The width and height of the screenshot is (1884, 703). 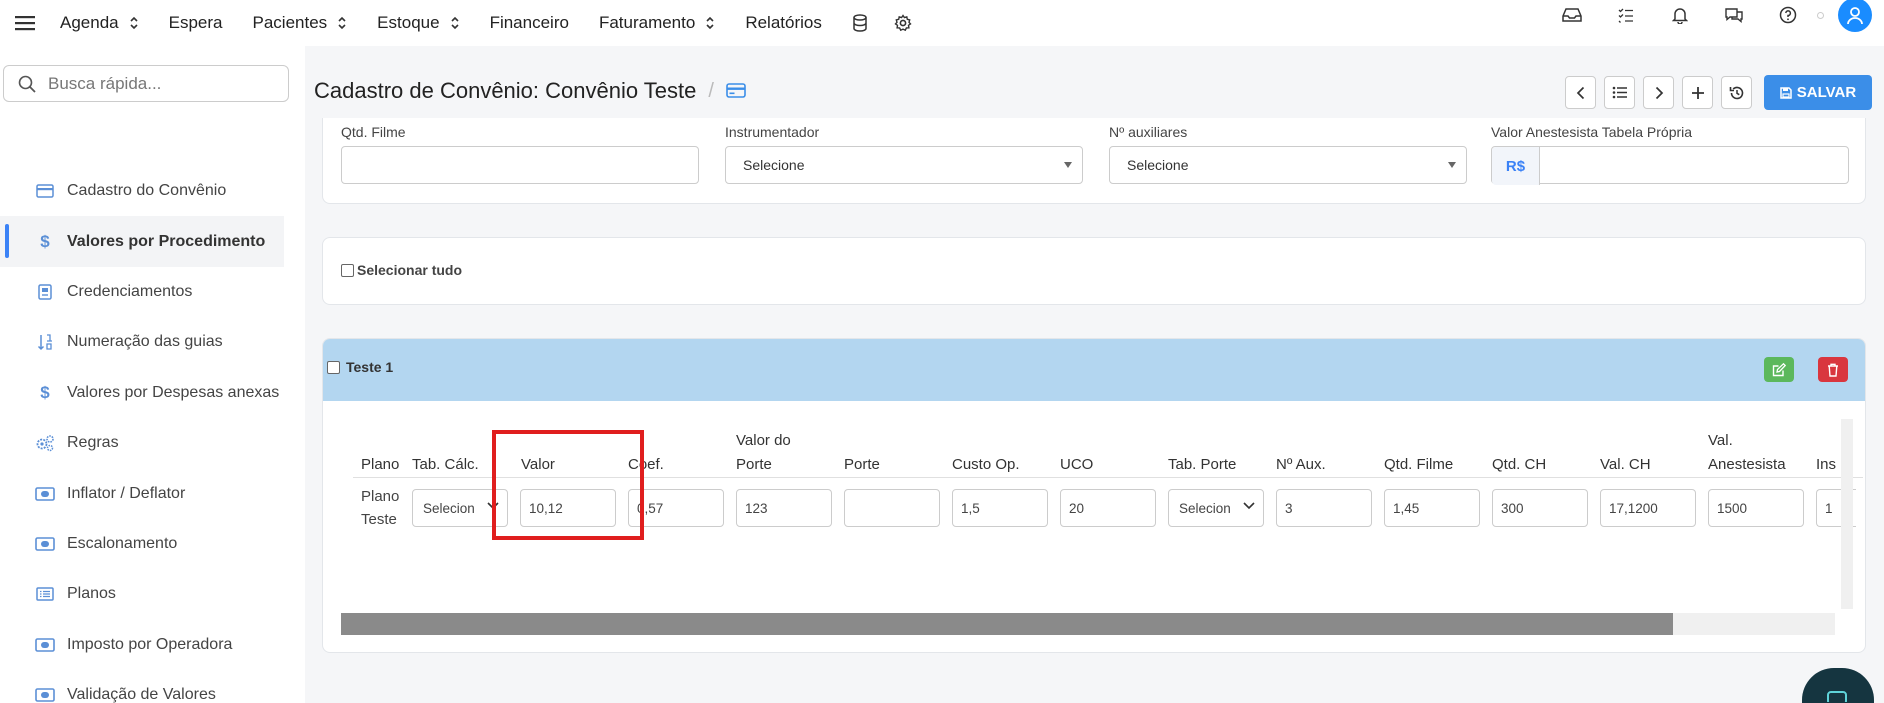 What do you see at coordinates (505, 90) in the screenshot?
I see `page-title-text: Cadastro de Convênio: Convênio Teste` at bounding box center [505, 90].